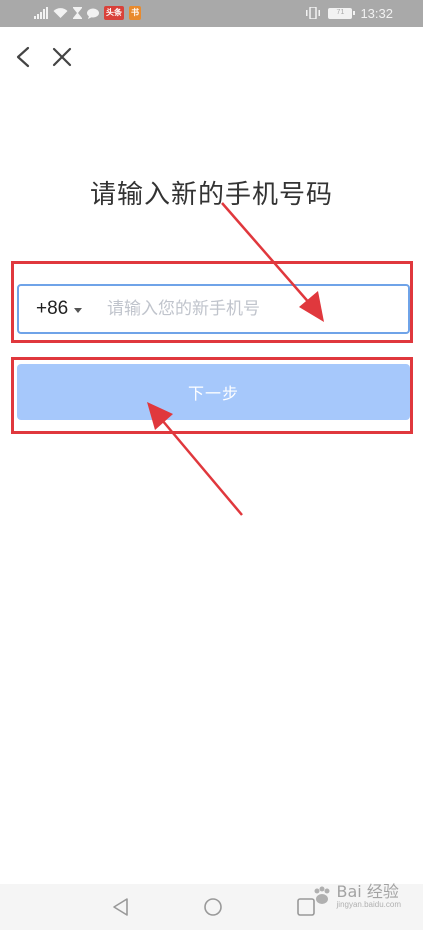 The height and width of the screenshot is (930, 423). Describe the element at coordinates (211, 195) in the screenshot. I see `page-title: 请输入新的手机号码` at that location.